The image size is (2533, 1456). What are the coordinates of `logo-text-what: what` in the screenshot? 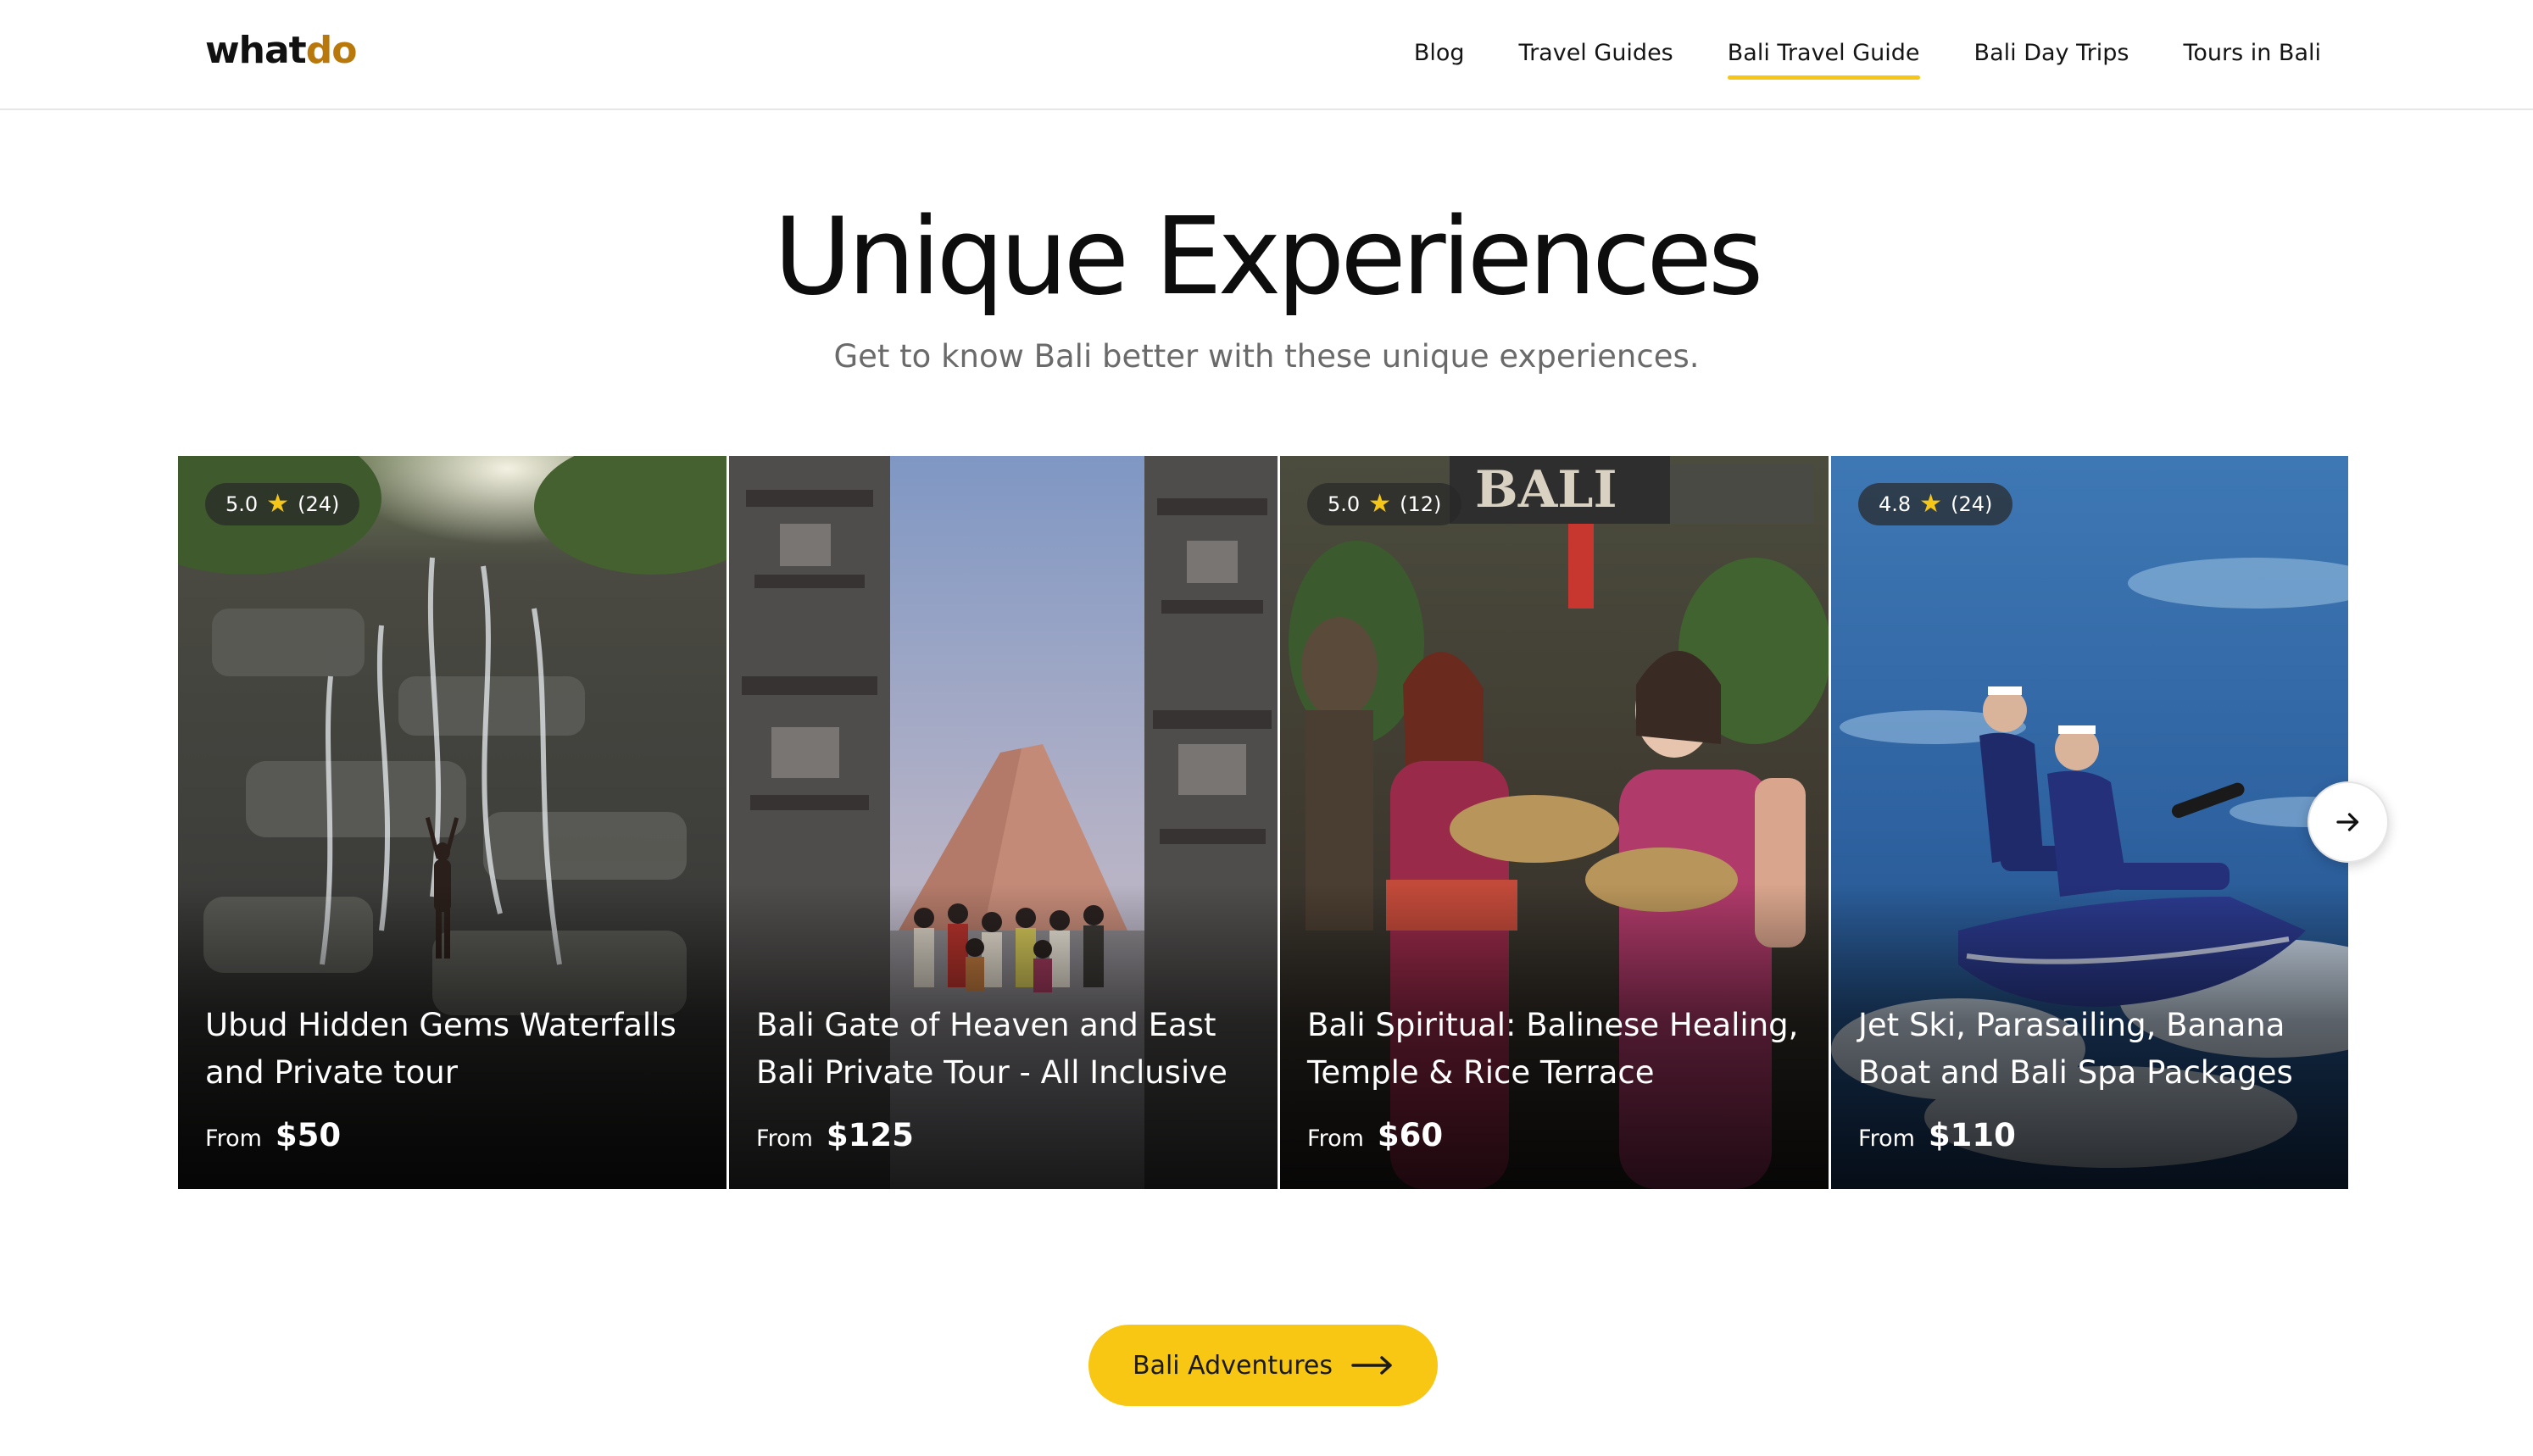 It's located at (256, 51).